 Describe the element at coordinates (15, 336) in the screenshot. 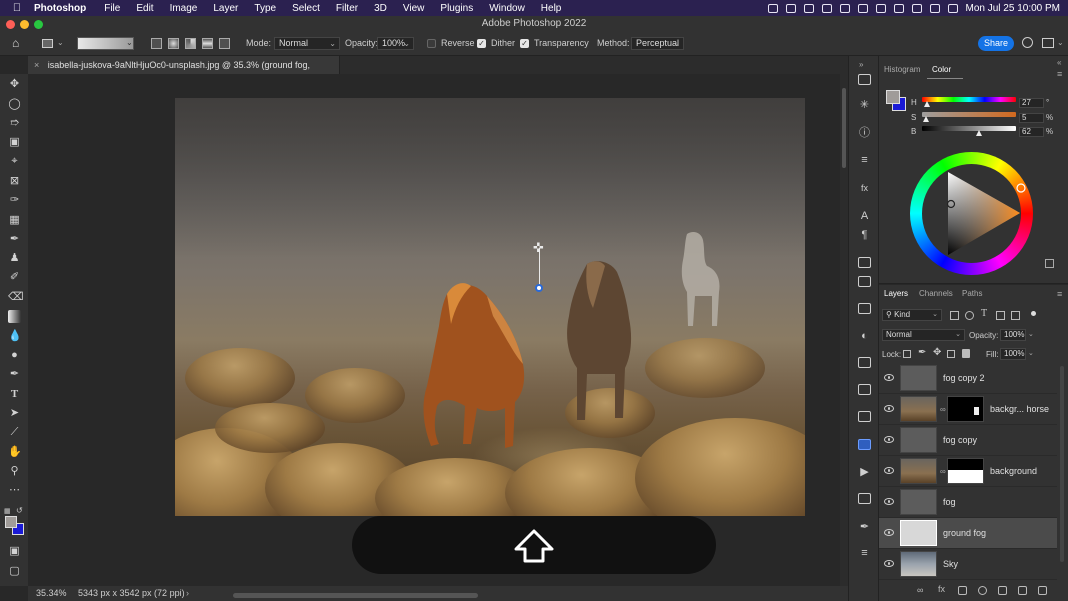

I see `blur-tool-icon: 💧` at that location.